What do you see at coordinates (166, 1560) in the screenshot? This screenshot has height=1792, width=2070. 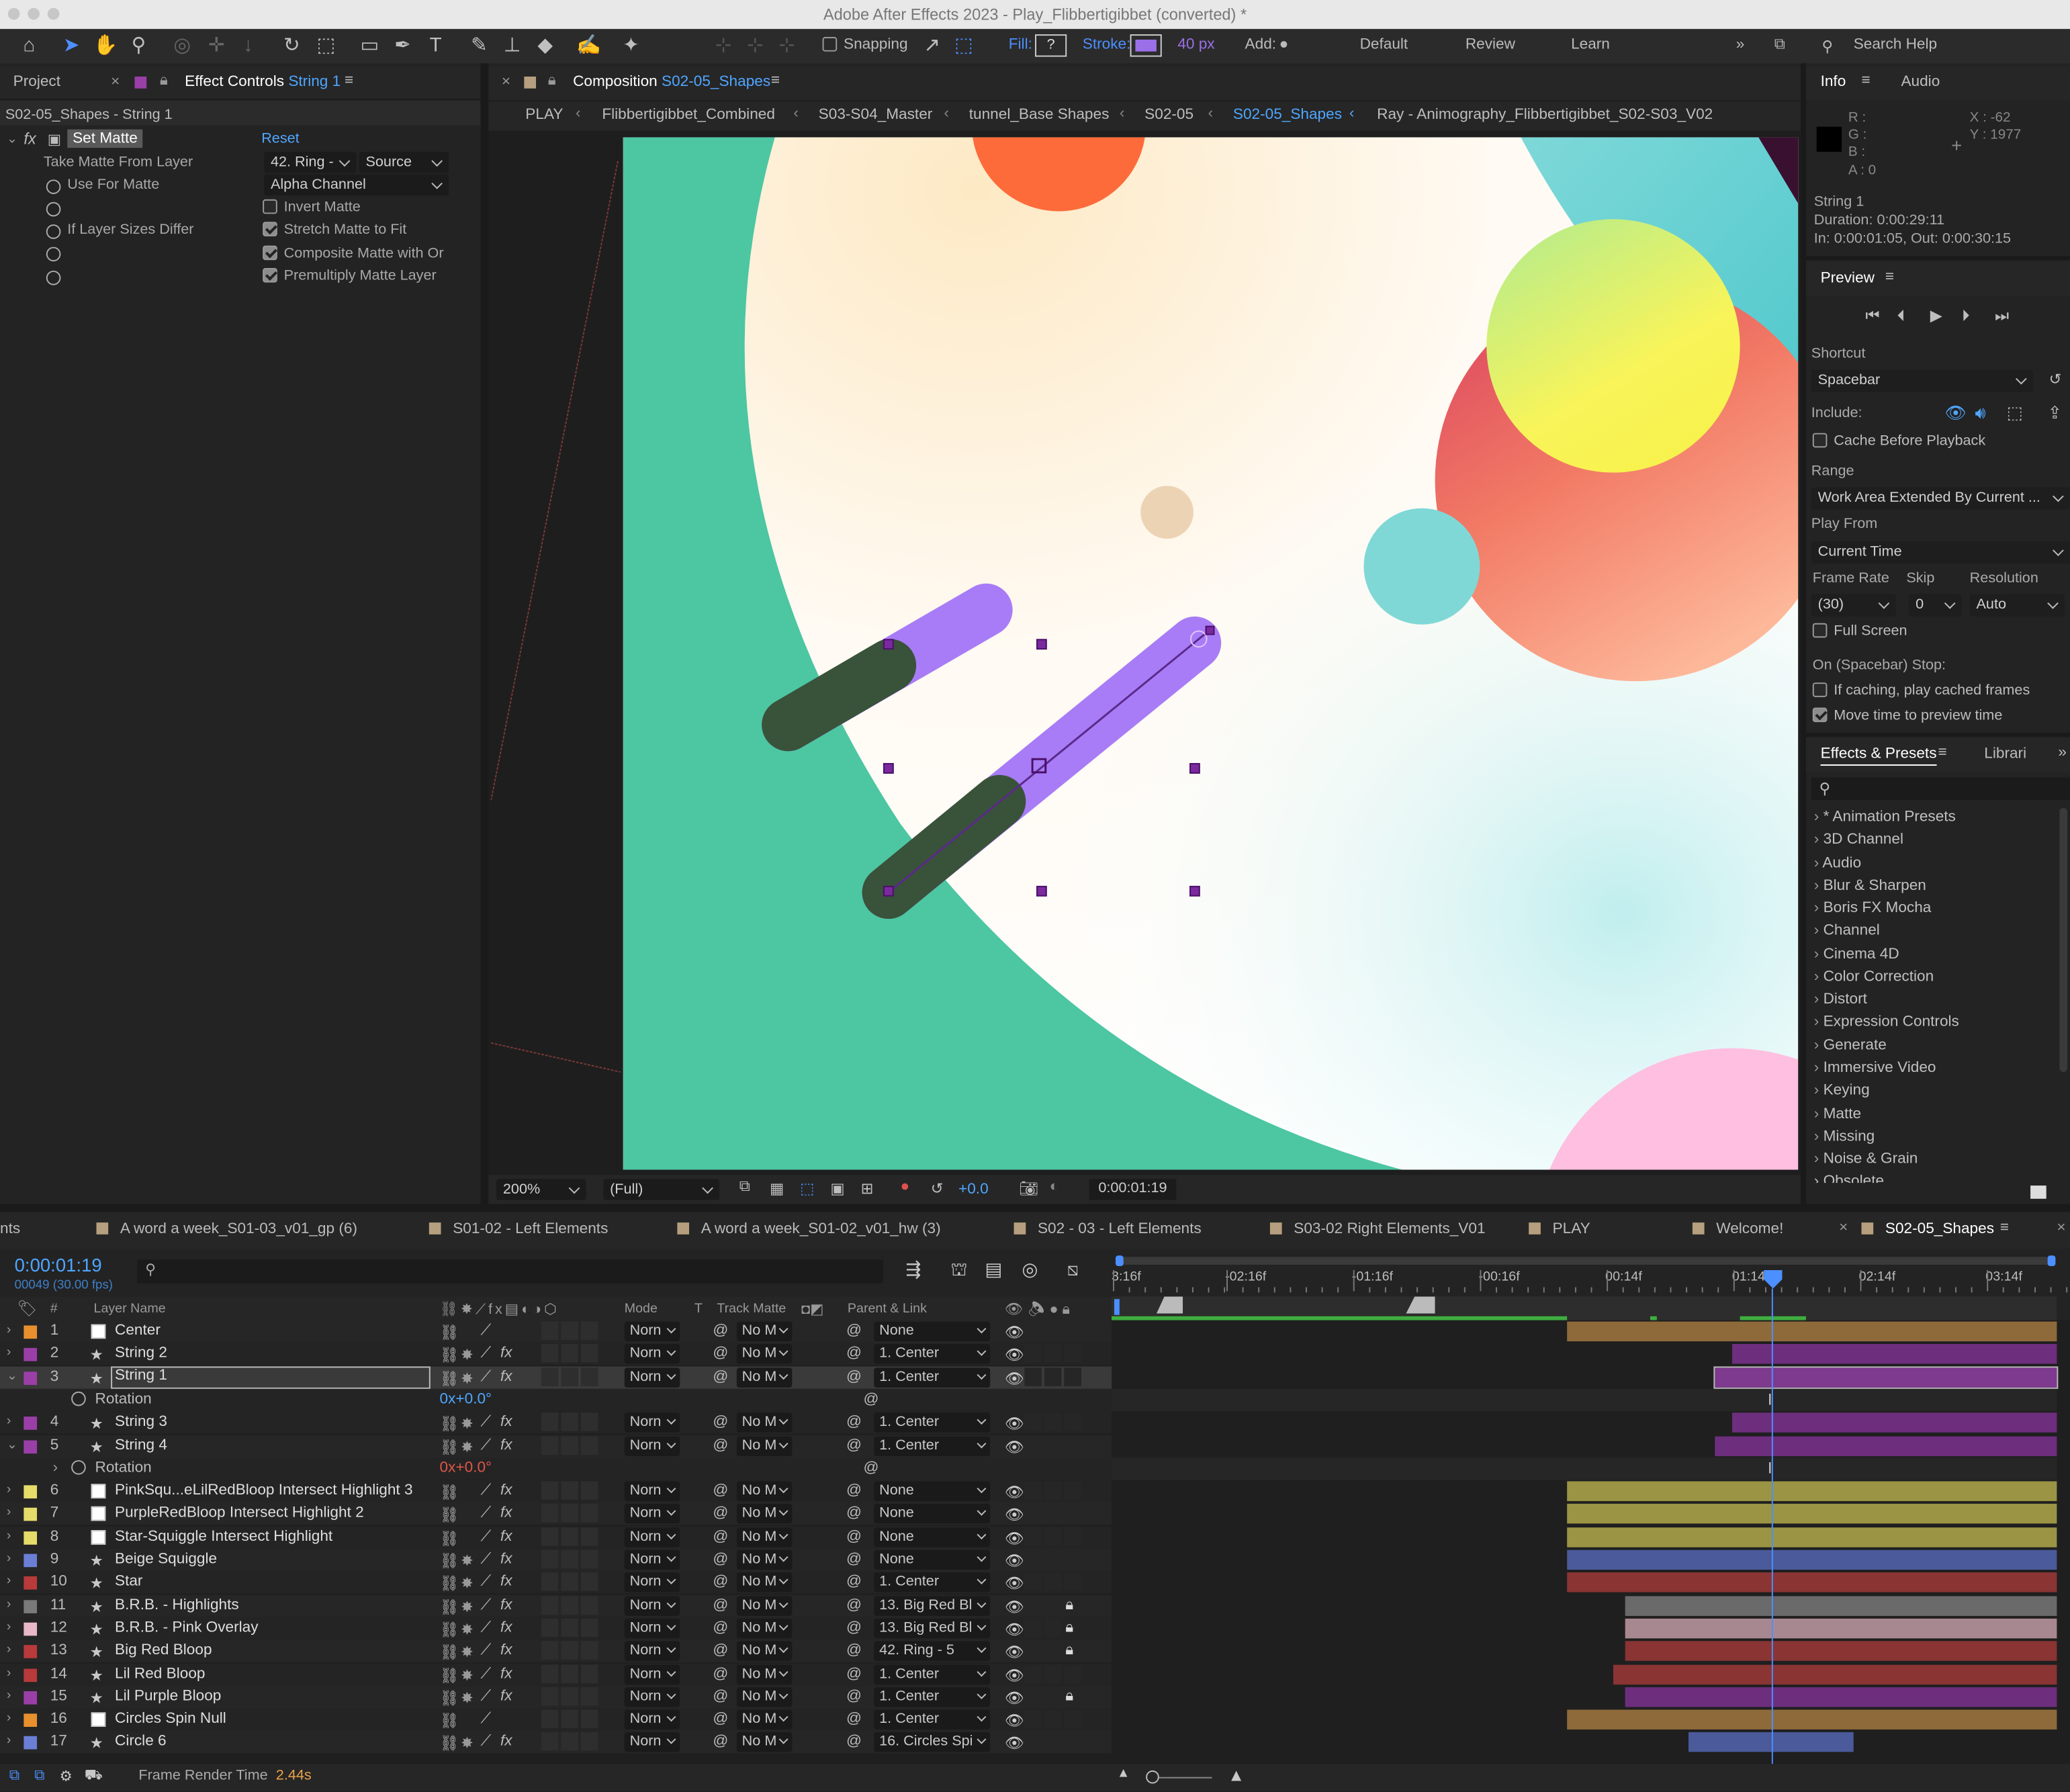 I see `layer-name: Beige Squiggle` at bounding box center [166, 1560].